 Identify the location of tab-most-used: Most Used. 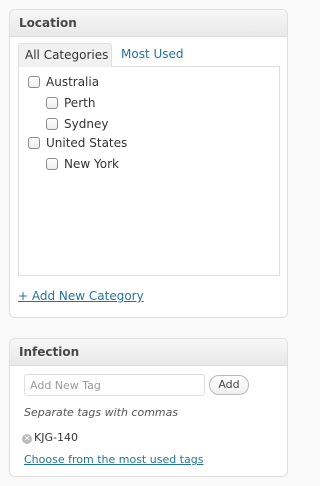
(152, 54).